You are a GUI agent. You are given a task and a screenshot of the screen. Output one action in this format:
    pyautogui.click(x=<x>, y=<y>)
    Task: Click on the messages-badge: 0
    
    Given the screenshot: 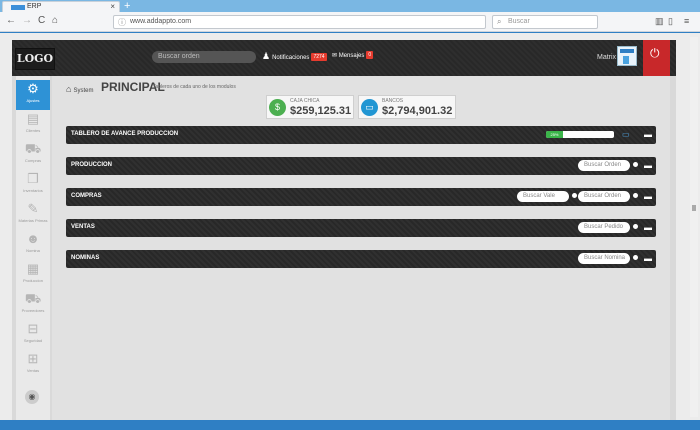 What is the action you would take?
    pyautogui.click(x=370, y=55)
    